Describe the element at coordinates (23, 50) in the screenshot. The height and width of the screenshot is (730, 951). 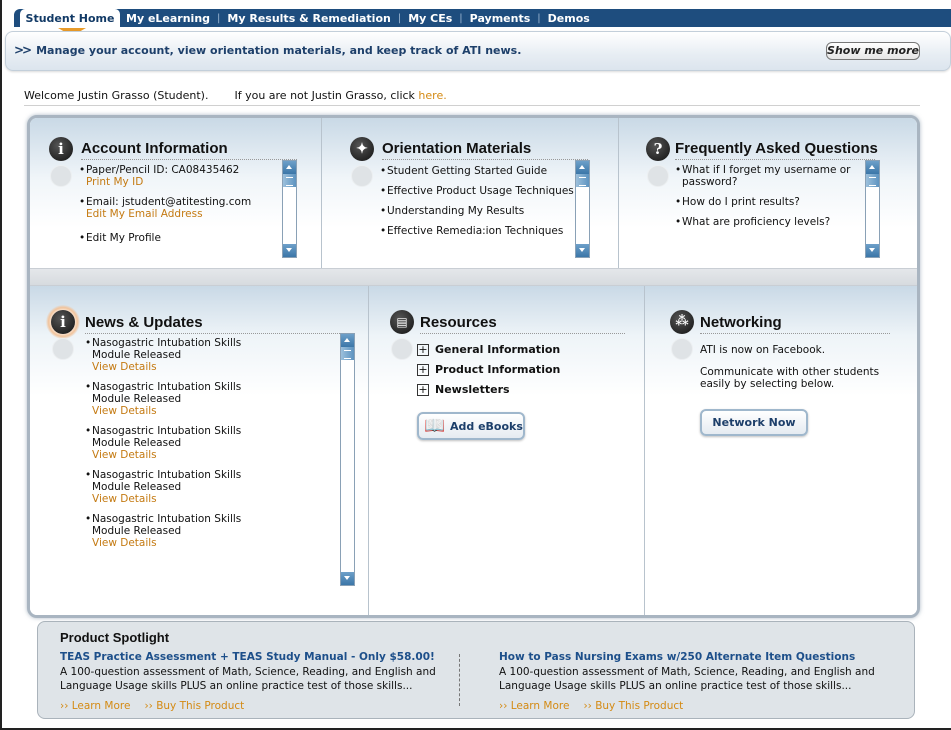
I see `double-chevron-icon: >>` at that location.